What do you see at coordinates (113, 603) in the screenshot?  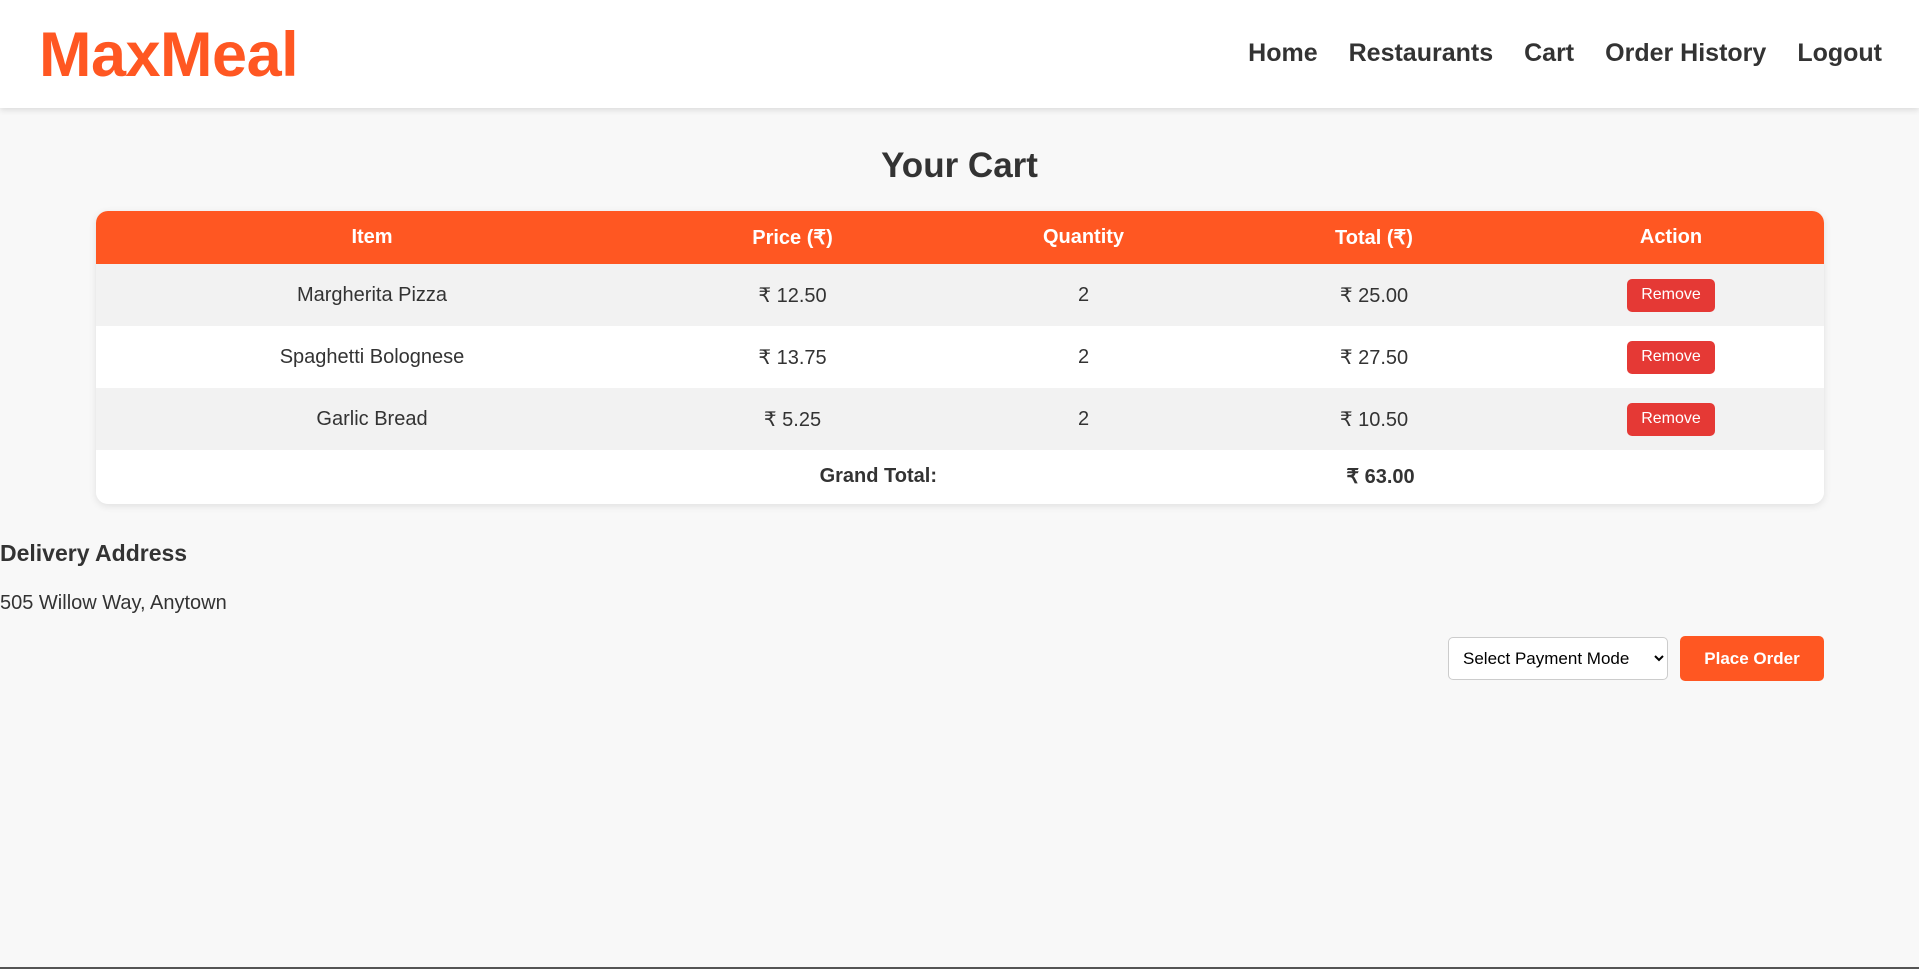 I see `delivery-address-text: 505 Willow Way, Anytown` at bounding box center [113, 603].